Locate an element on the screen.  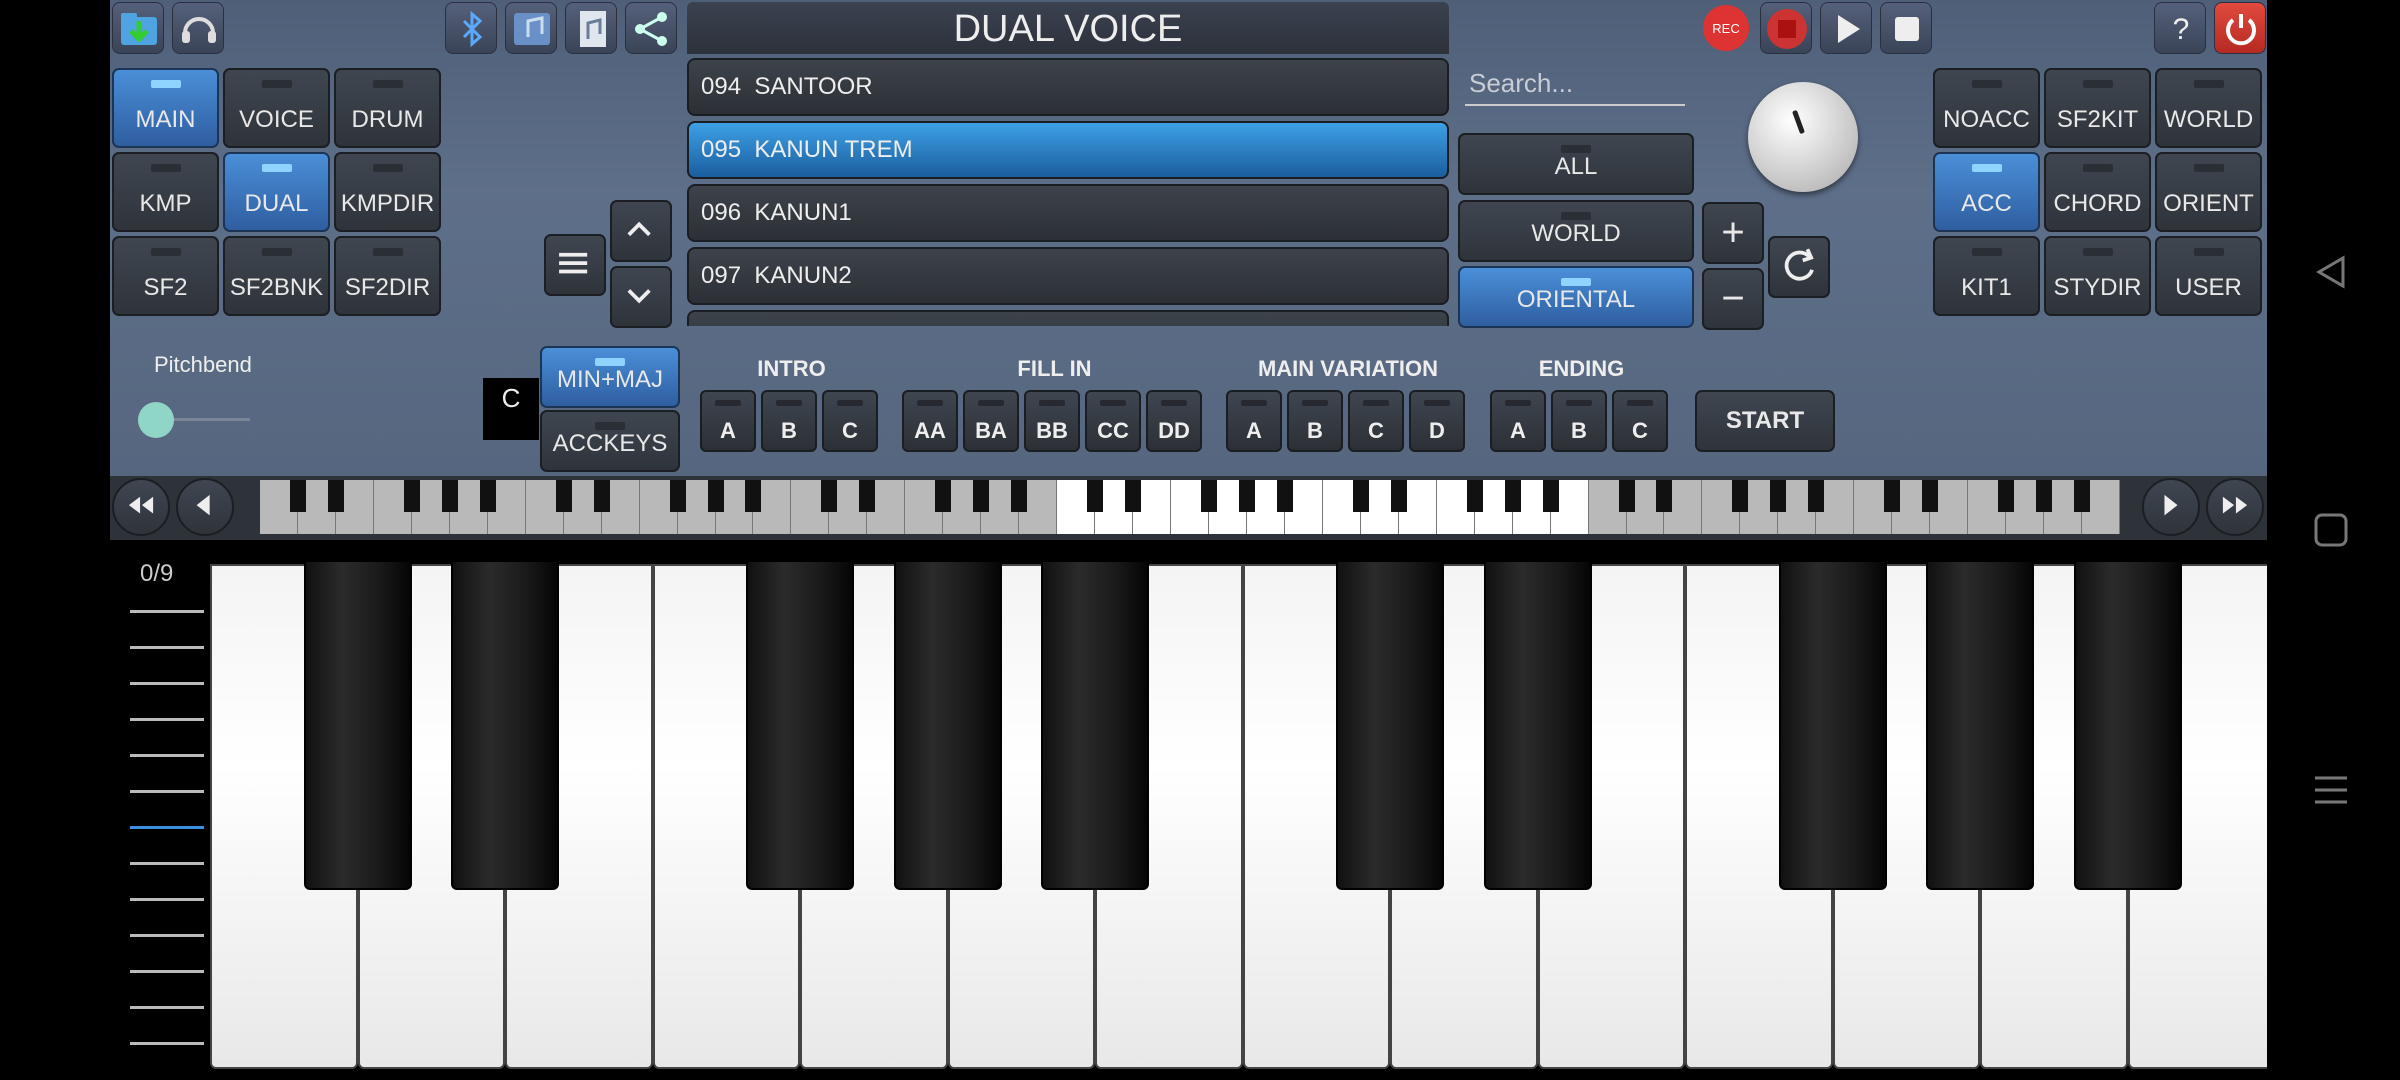
ending-button-c: C is located at coordinates (1640, 421).